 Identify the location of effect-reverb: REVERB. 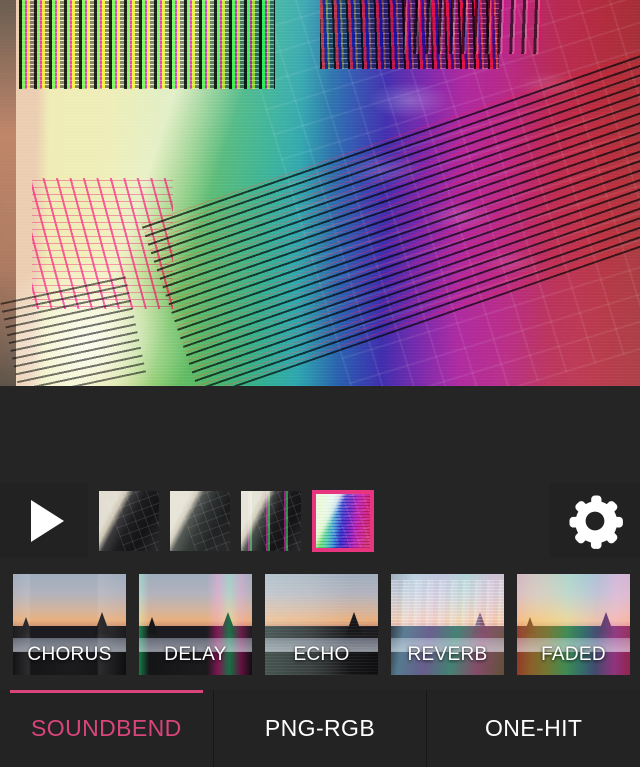
(447, 624).